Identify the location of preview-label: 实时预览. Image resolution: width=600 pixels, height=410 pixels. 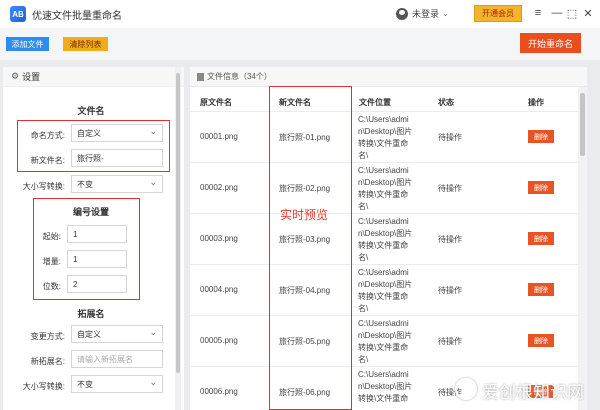
(304, 215).